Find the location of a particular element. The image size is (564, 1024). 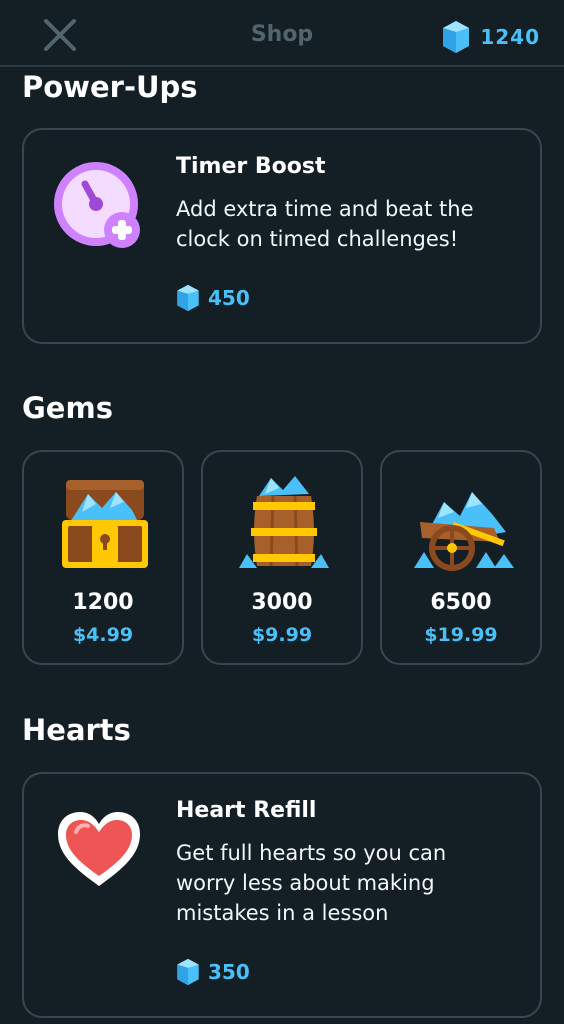

gem-balance: 1240 is located at coordinates (491, 37).